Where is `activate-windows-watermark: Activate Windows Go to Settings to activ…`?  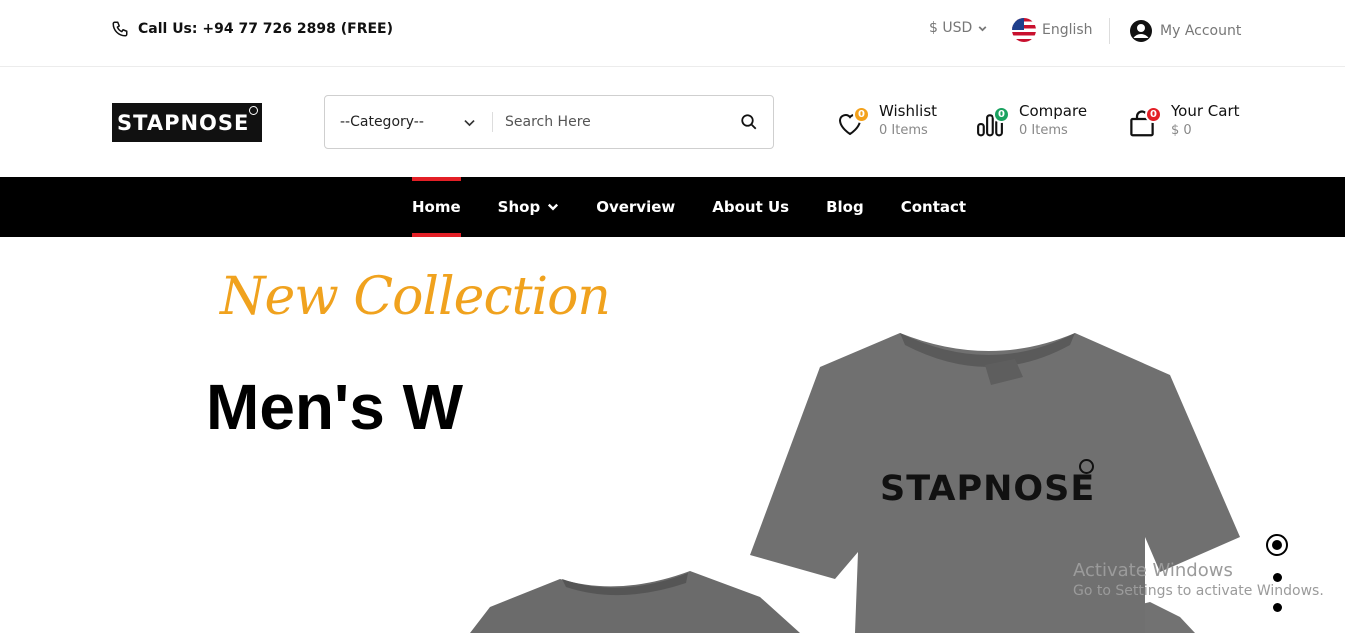
activate-windows-watermark: Activate Windows Go to Settings to activ… is located at coordinates (1198, 579).